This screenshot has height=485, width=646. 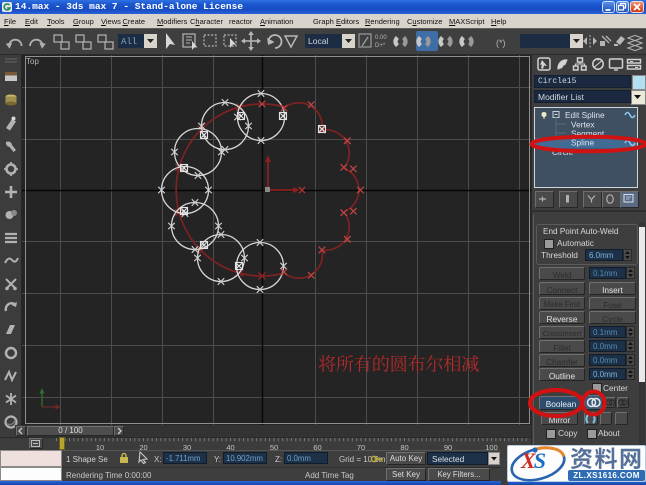 What do you see at coordinates (380, 46) in the screenshot?
I see `svg-text: D+*` at bounding box center [380, 46].